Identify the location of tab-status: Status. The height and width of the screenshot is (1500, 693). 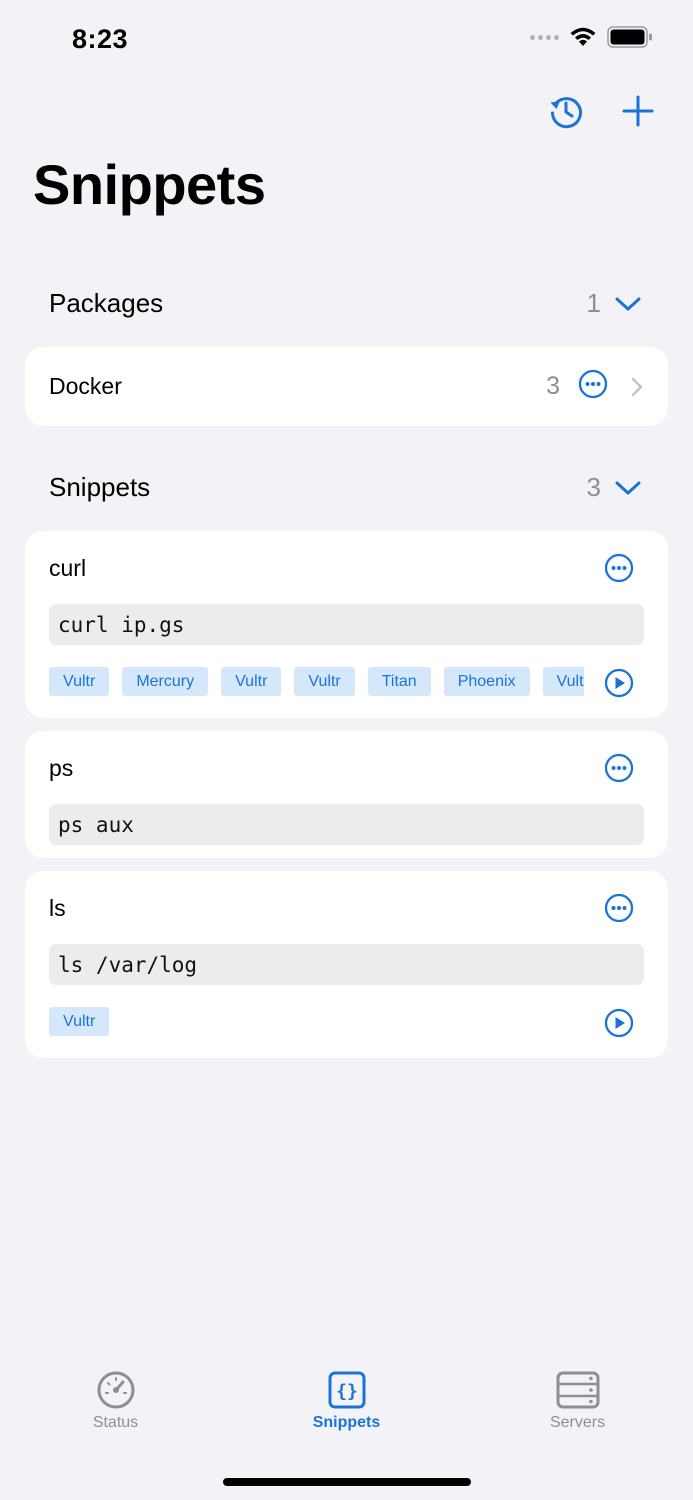
(115, 1410).